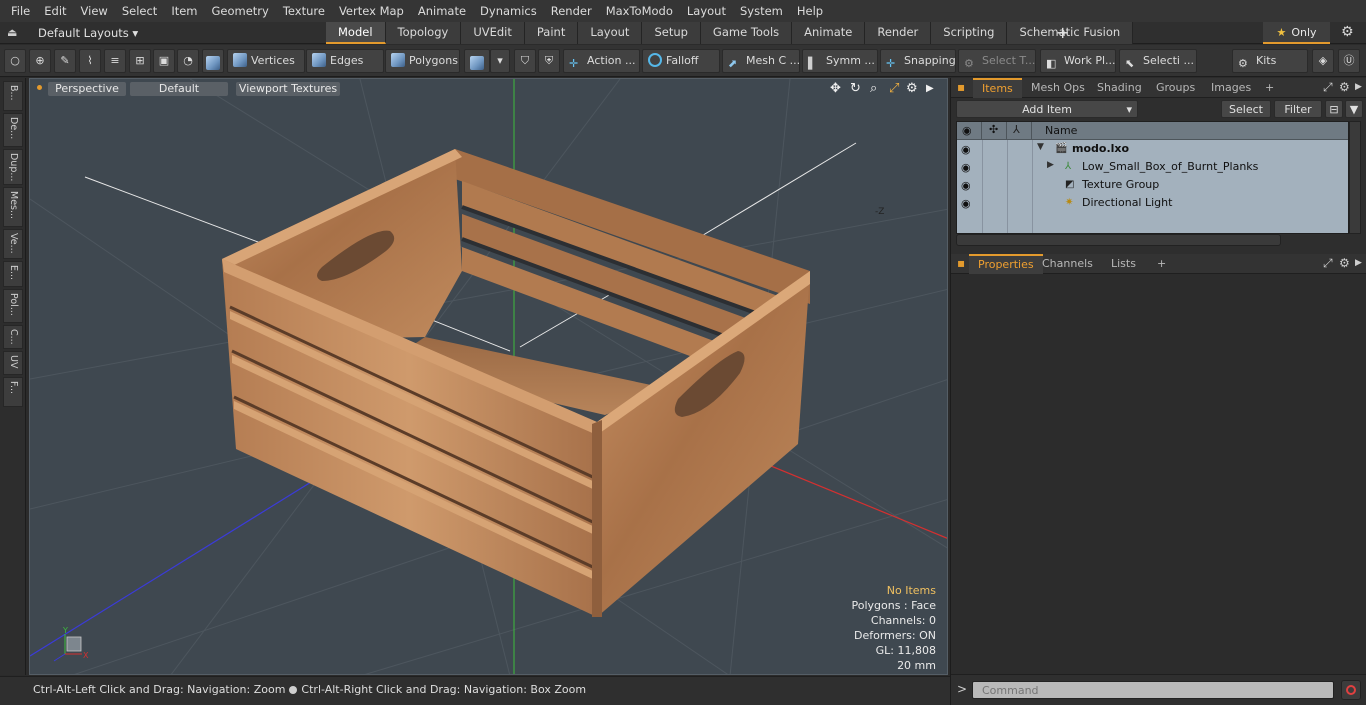 The image size is (1366, 705). Describe the element at coordinates (1152, 222) in the screenshot. I see `item-list-empty-area` at that location.